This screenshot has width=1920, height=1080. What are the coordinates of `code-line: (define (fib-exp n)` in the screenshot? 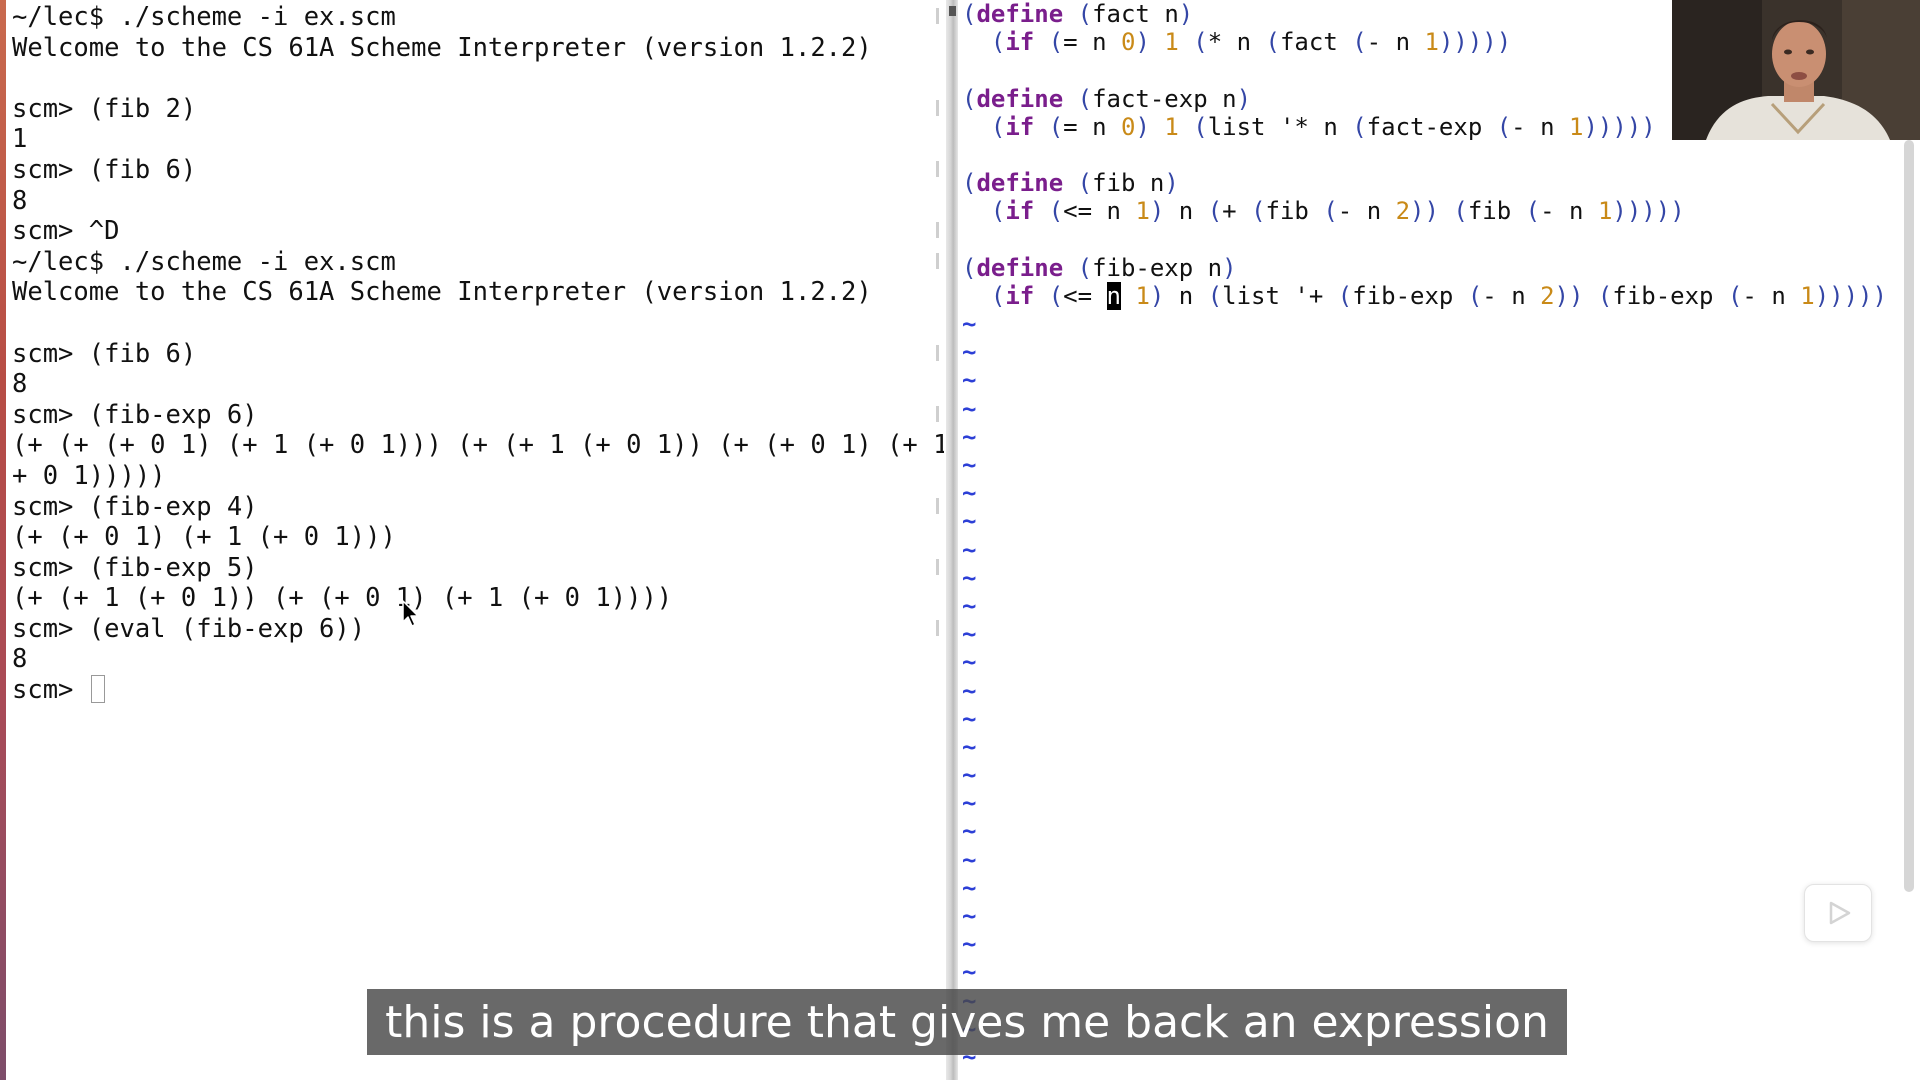 It's located at (1424, 268).